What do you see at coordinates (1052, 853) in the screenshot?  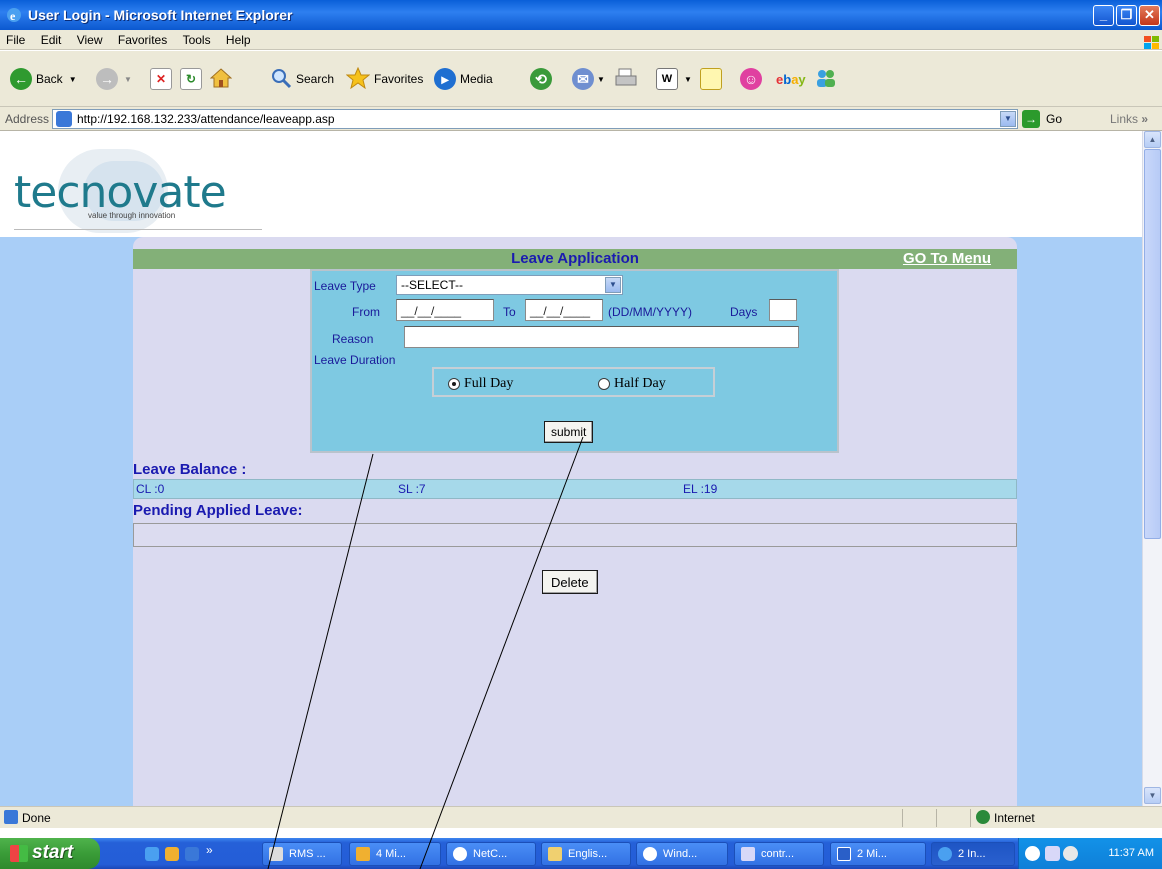 I see `vb-tray-icon` at bounding box center [1052, 853].